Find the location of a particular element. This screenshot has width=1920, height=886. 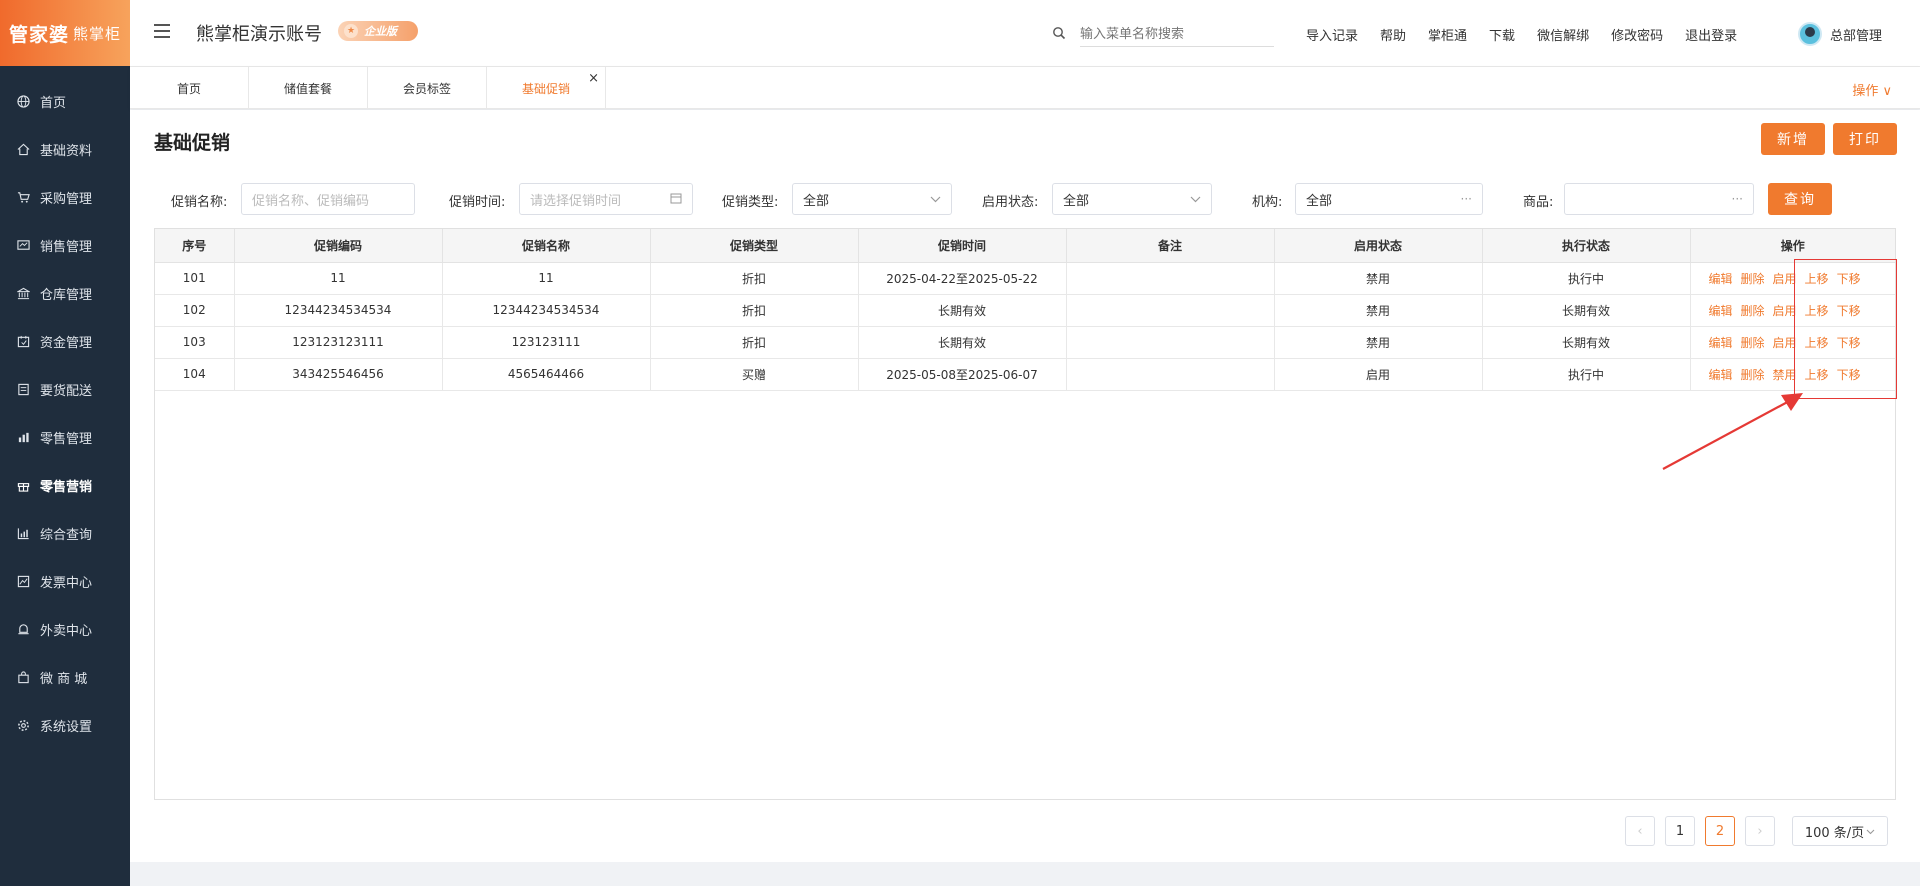

tab-home: 首页 is located at coordinates (189, 88).